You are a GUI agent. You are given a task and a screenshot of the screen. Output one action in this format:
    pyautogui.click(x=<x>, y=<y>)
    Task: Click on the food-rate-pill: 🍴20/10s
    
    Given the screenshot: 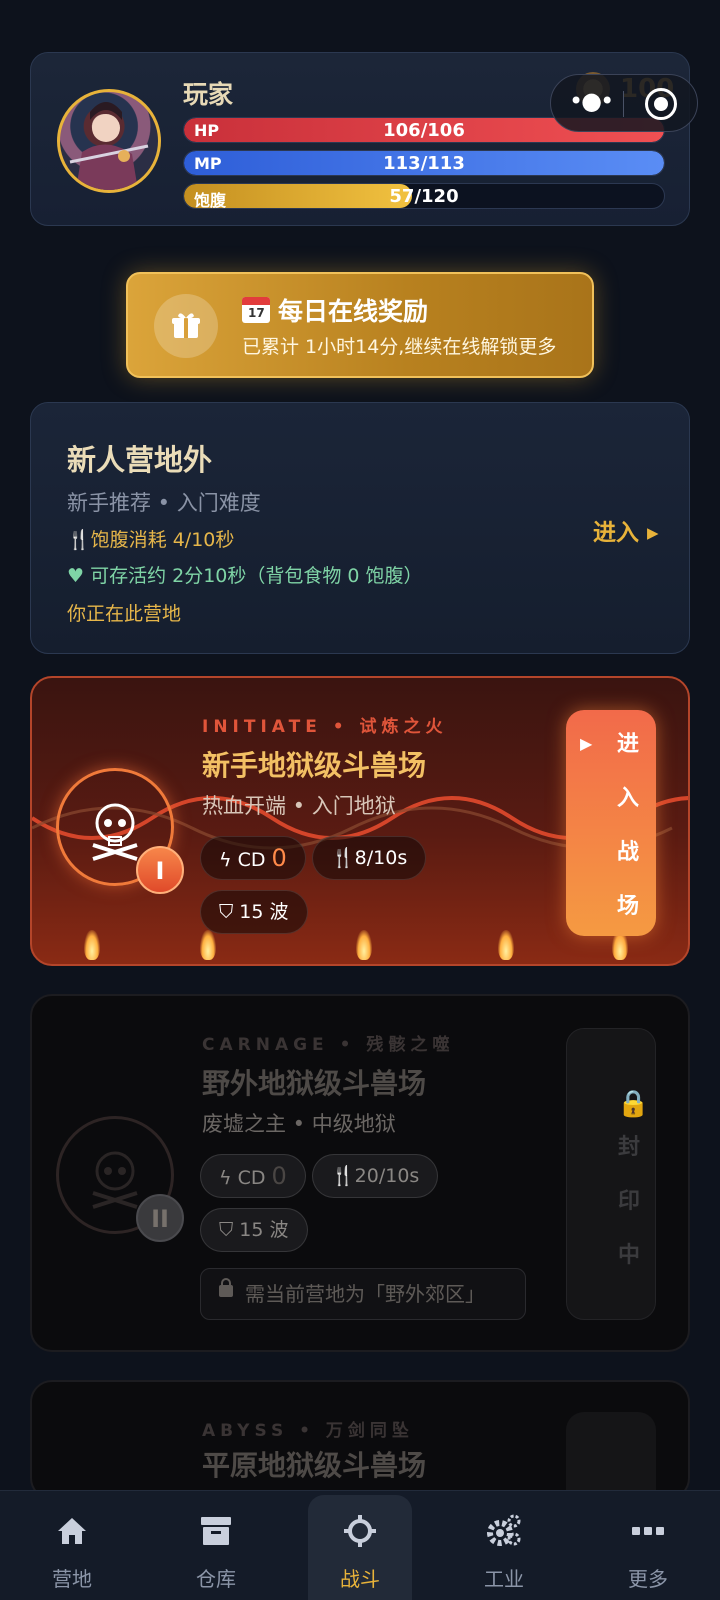 What is the action you would take?
    pyautogui.click(x=375, y=1176)
    